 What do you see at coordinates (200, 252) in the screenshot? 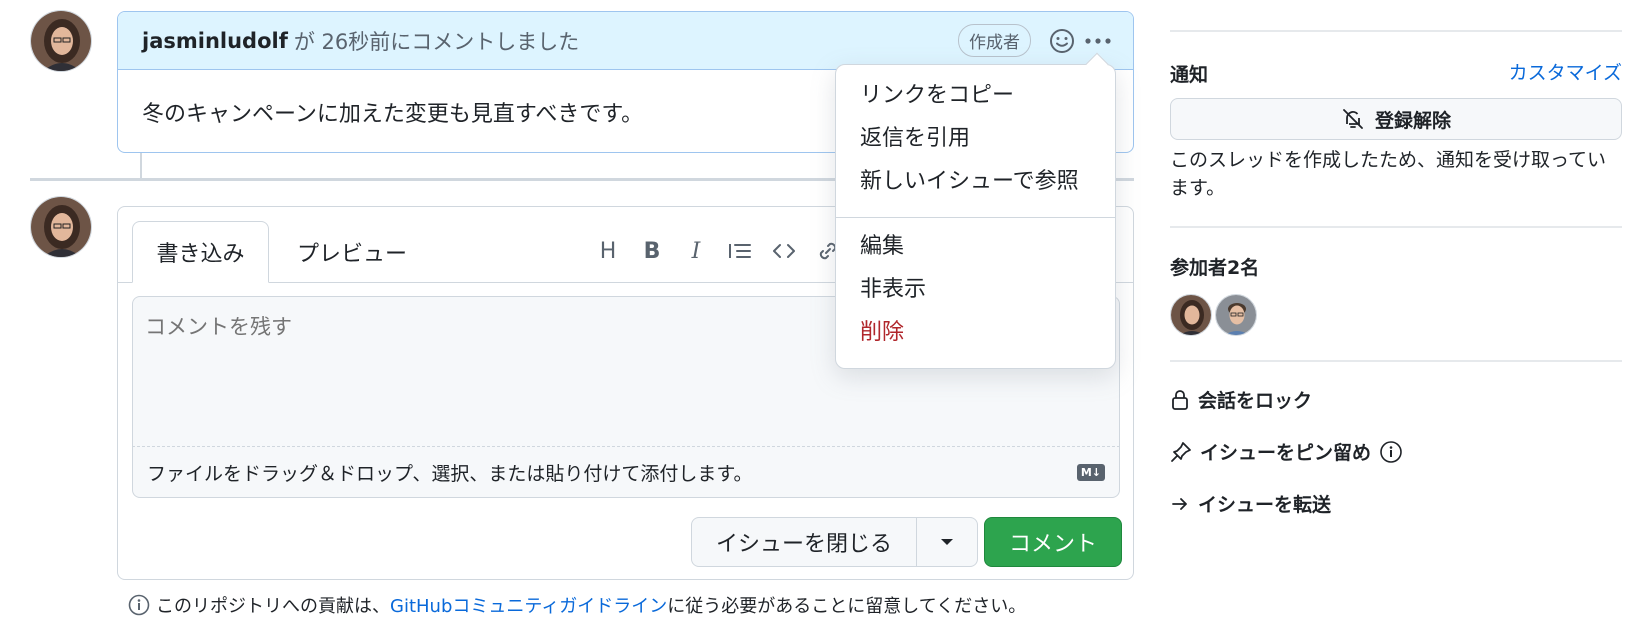
I see `tab-write: 書き込み` at bounding box center [200, 252].